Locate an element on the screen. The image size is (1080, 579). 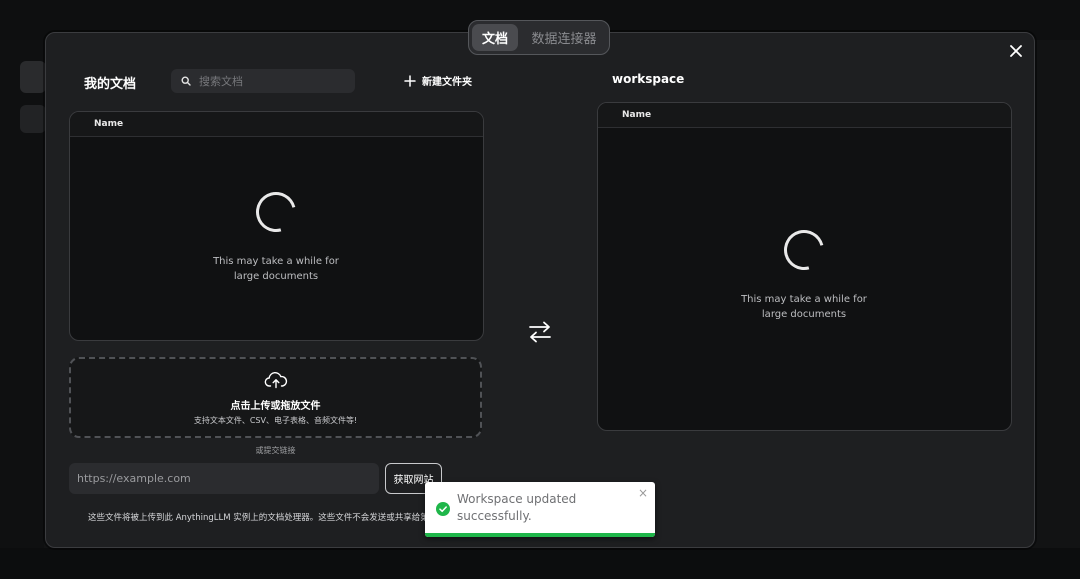
success-toast: Workspace updated successfully. × is located at coordinates (540, 509).